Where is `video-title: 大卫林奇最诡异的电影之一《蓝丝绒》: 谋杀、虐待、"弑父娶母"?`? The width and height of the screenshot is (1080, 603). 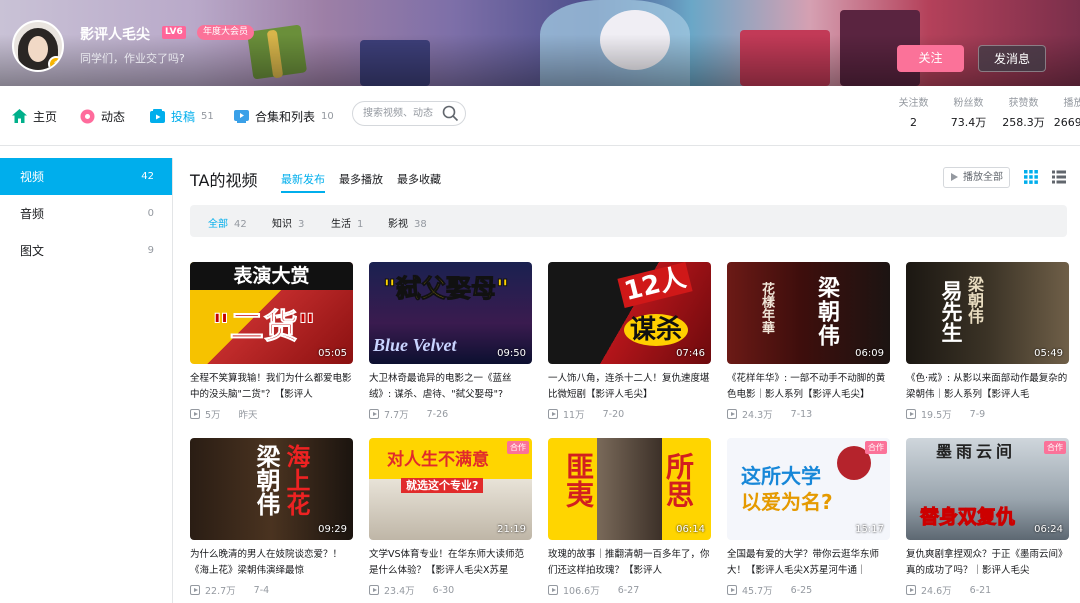
video-title: 大卫林奇最诡异的电影之一《蓝丝绒》: 谋杀、虐待、"弑父娶母"? is located at coordinates (450, 387).